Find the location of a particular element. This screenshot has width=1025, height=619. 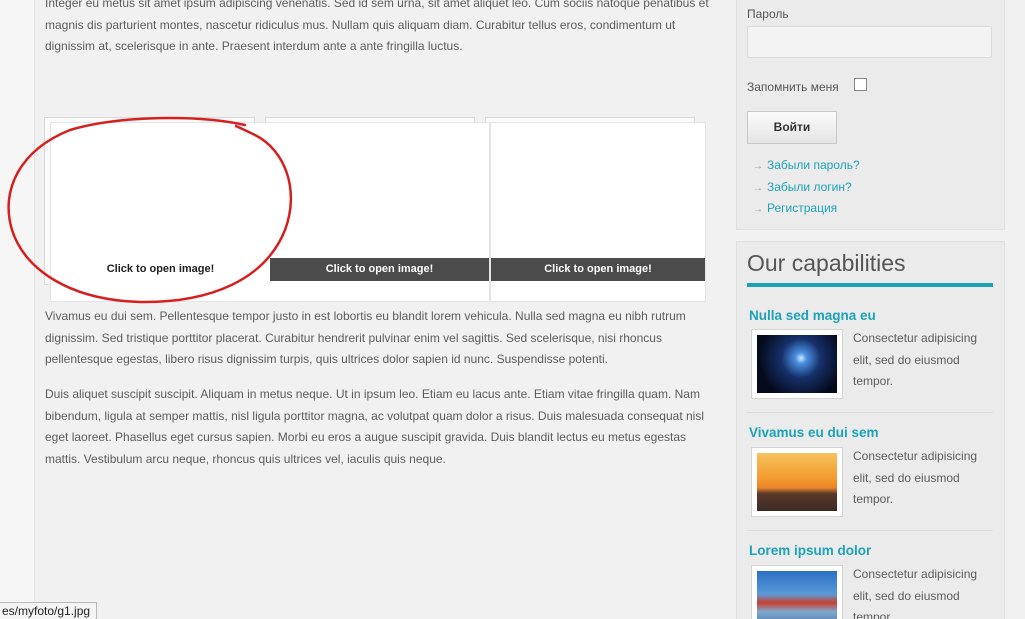

gallery-caption-2: Click to open image! is located at coordinates (379, 269).